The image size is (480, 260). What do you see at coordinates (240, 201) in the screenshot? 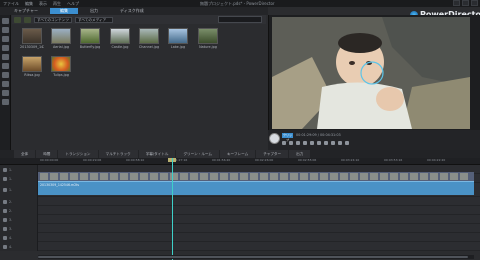
I see `track-row: 2.` at bounding box center [240, 201].